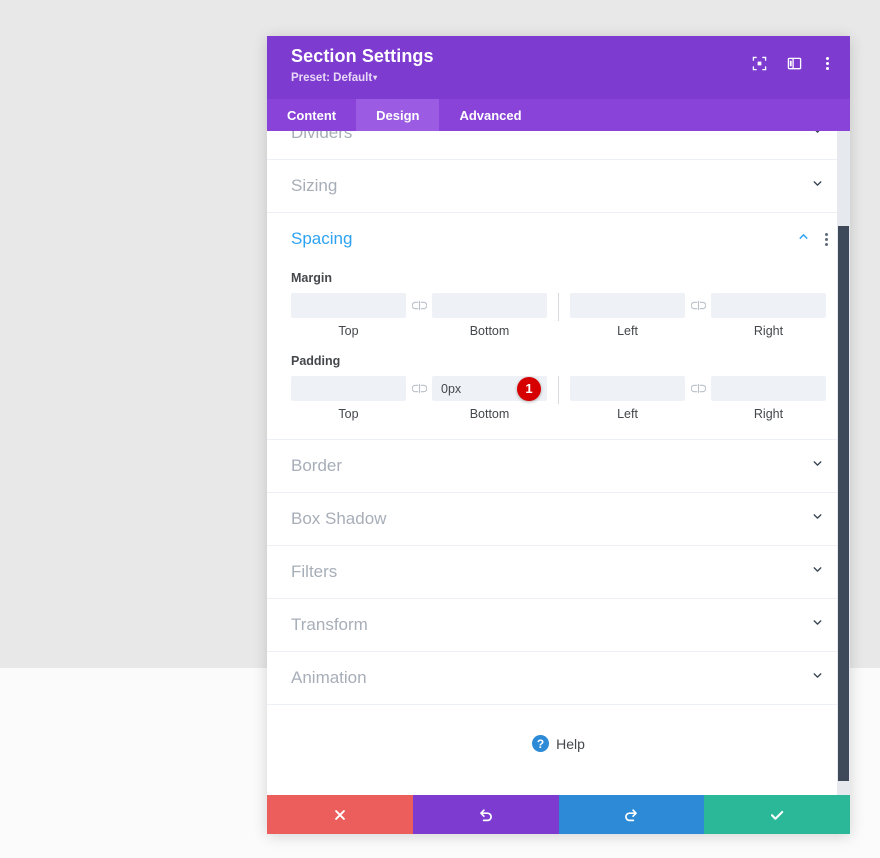 The width and height of the screenshot is (880, 858). I want to click on layout-view-icon, so click(794, 63).